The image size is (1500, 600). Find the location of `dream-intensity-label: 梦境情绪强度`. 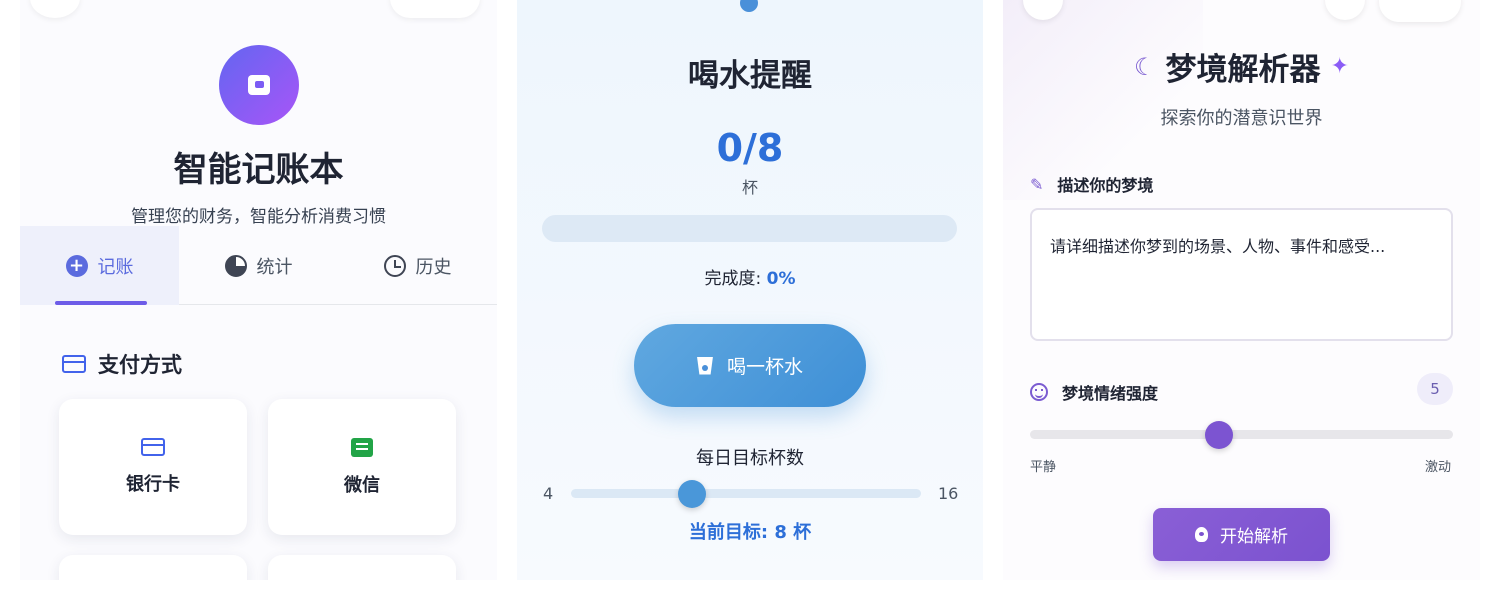

dream-intensity-label: 梦境情绪强度 is located at coordinates (1094, 392).